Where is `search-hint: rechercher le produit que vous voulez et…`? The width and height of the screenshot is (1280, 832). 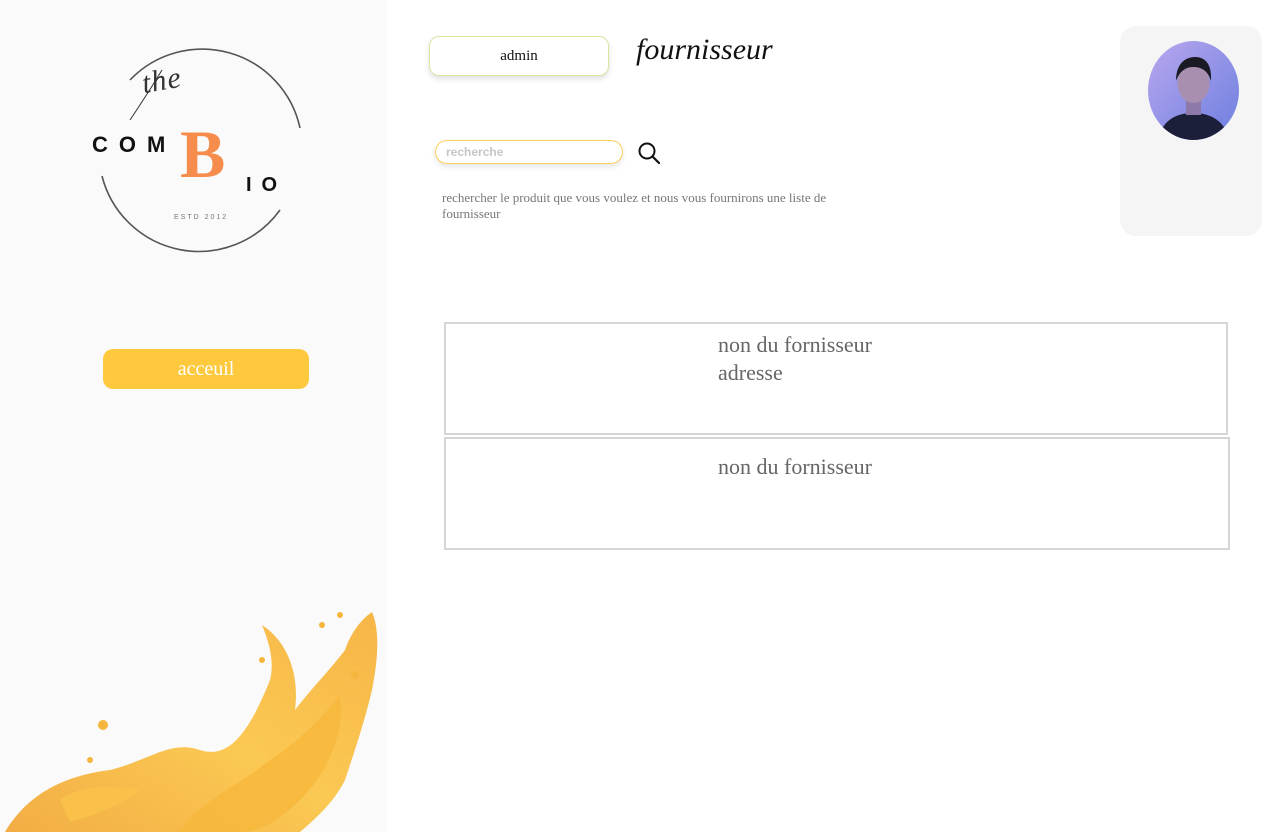
search-hint: rechercher le produit que vous voulez et… is located at coordinates (634, 205).